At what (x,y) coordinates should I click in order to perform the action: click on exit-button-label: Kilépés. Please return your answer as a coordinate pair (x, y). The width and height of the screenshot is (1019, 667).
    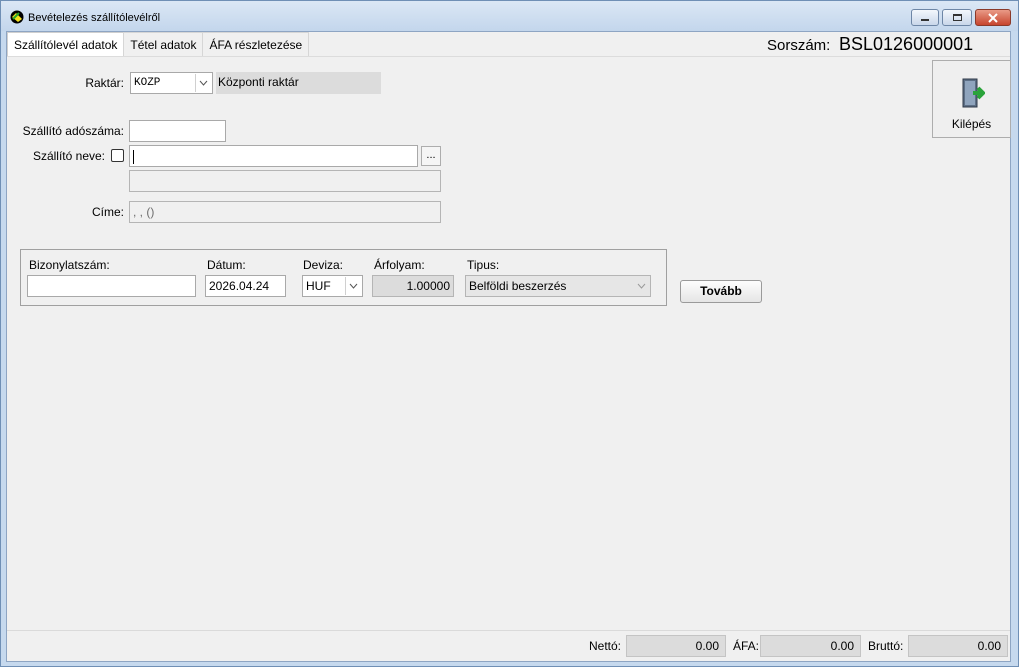
    Looking at the image, I should click on (971, 124).